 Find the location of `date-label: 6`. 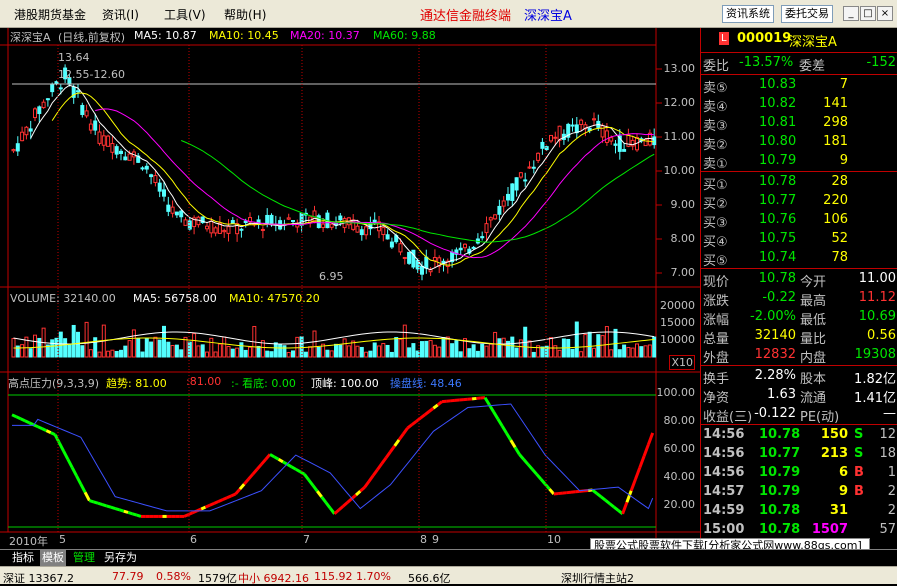

date-label: 6 is located at coordinates (193, 539).